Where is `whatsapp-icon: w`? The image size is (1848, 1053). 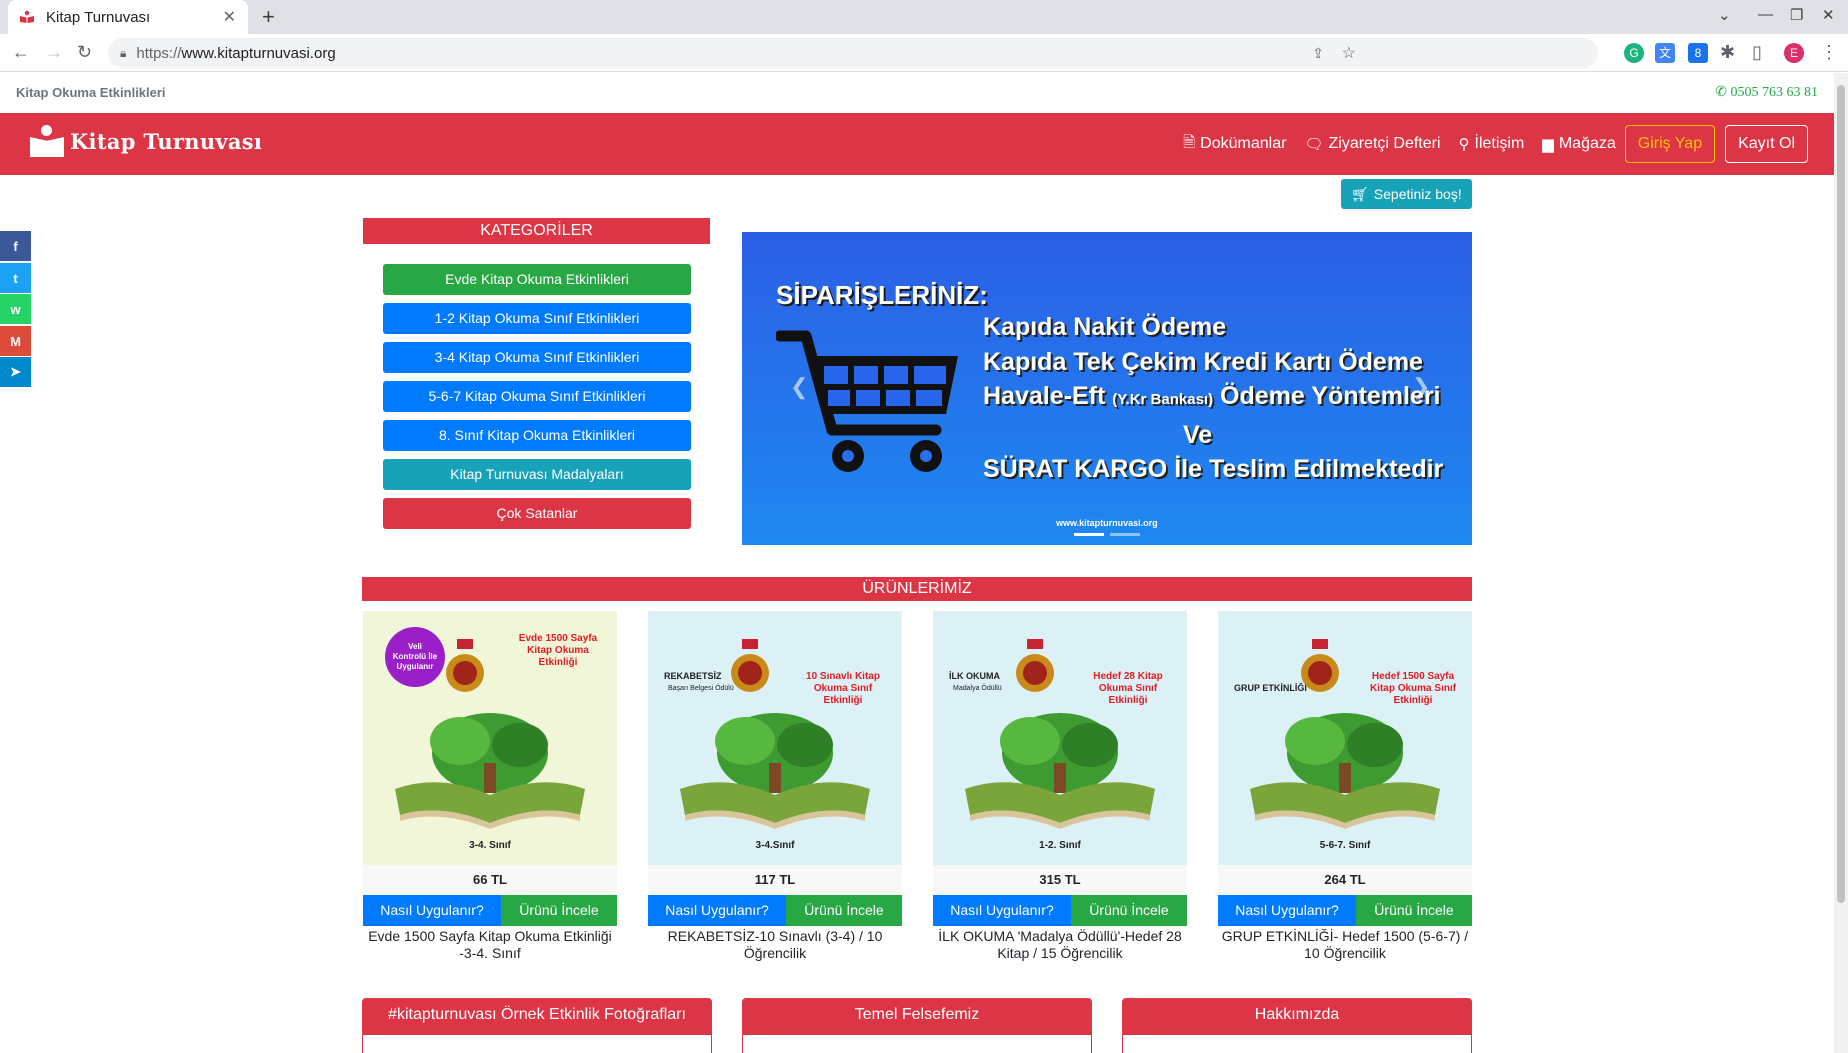
whatsapp-icon: w is located at coordinates (15, 309).